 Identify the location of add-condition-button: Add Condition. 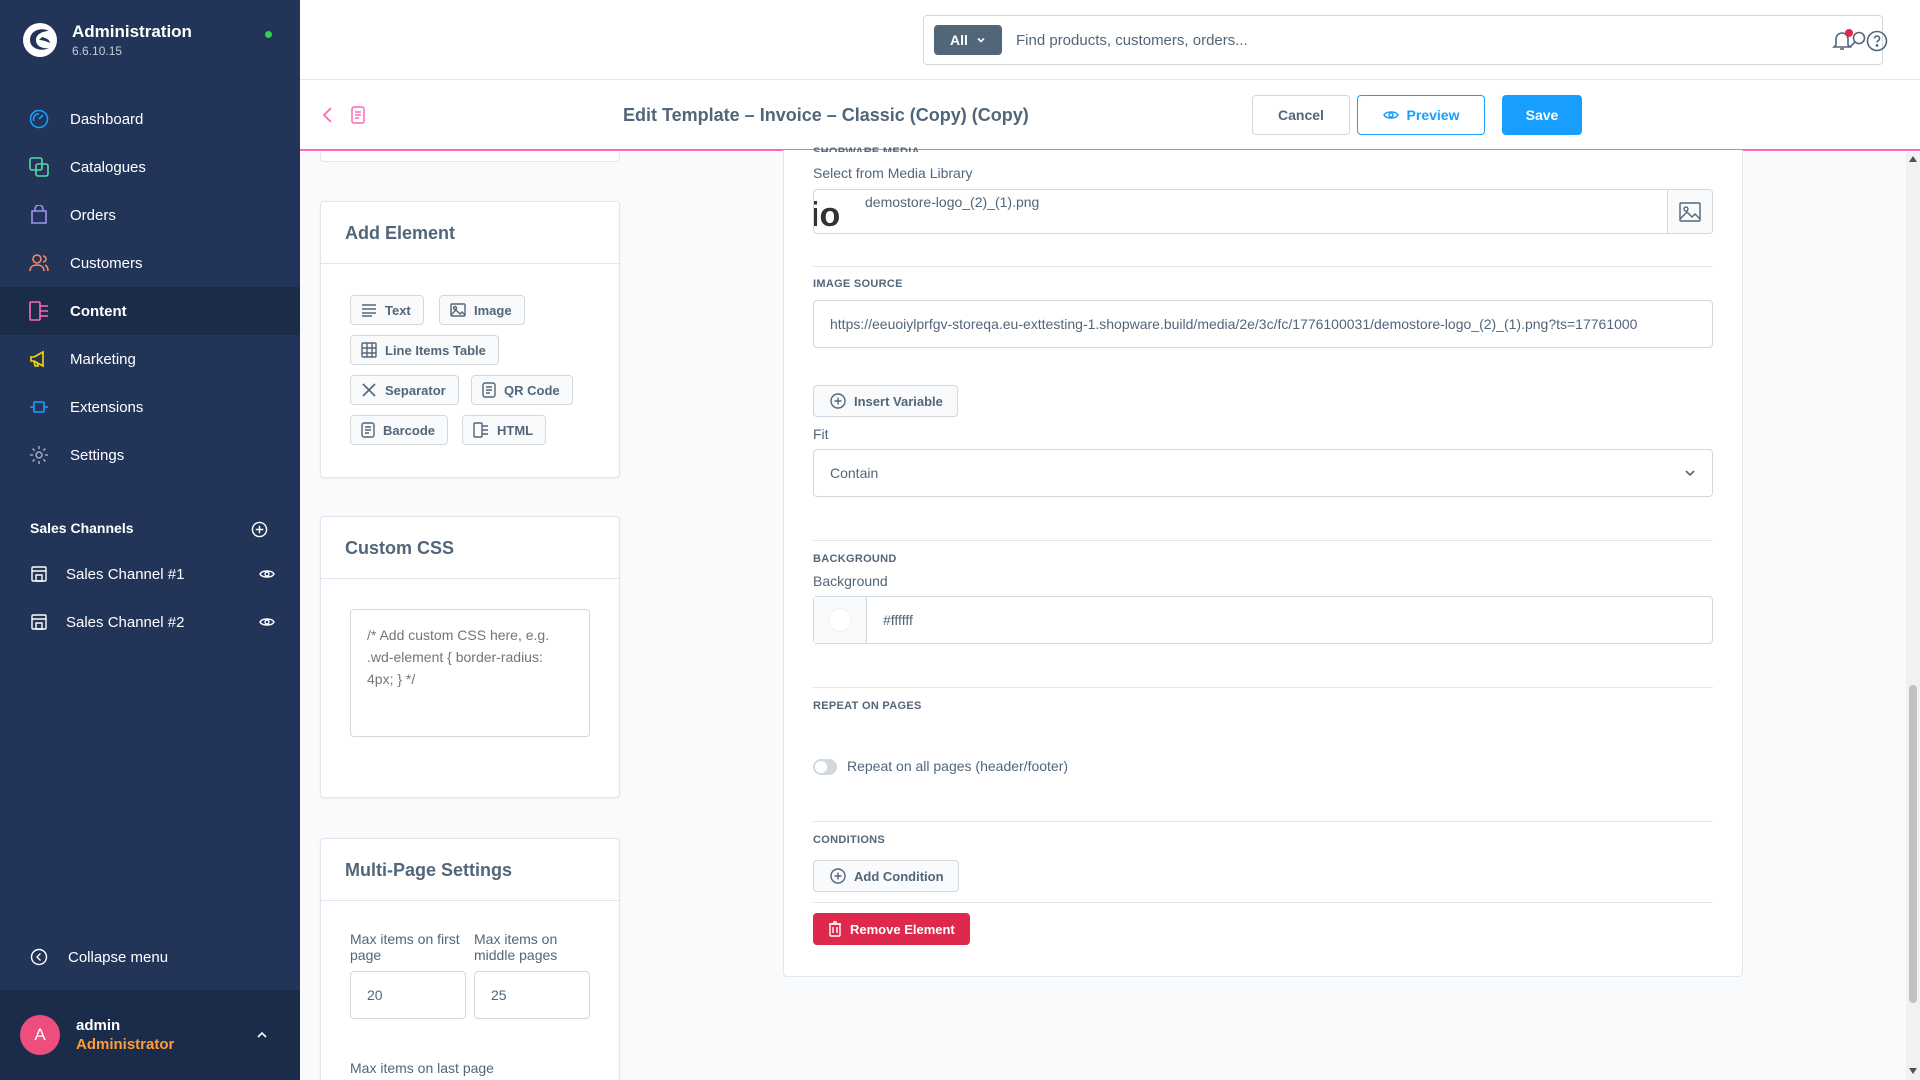
(886, 876).